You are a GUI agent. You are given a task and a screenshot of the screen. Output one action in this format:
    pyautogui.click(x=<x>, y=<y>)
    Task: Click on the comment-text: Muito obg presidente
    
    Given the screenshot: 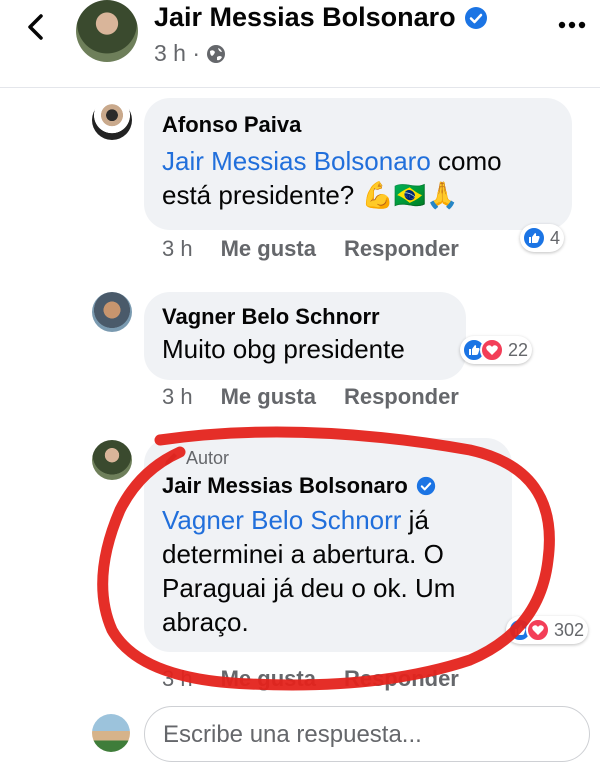 What is the action you would take?
    pyautogui.click(x=283, y=349)
    